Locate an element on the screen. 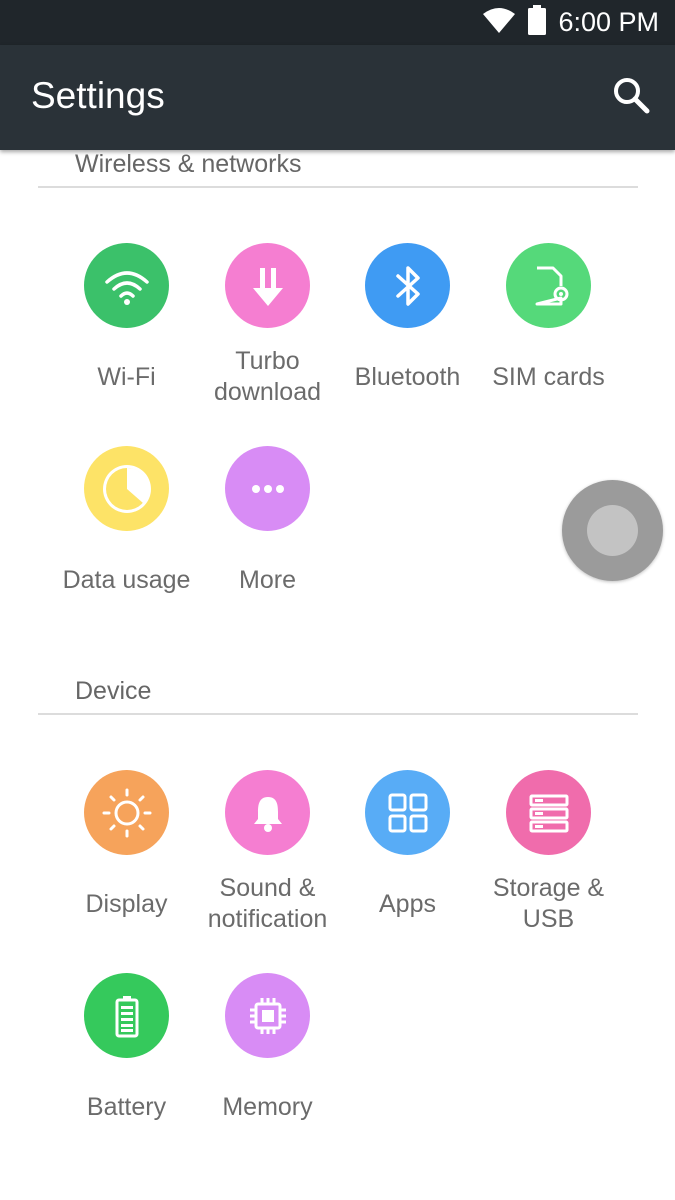 The image size is (675, 1200). status-time: 6:00 PM is located at coordinates (608, 22).